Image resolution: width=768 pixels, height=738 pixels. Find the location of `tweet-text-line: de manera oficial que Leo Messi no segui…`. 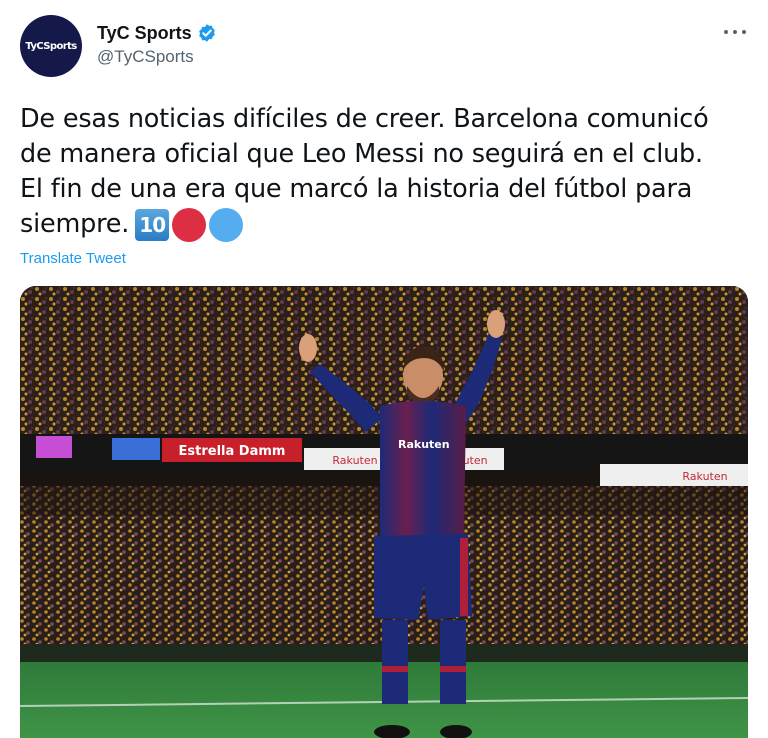

tweet-text-line: de manera oficial que Leo Messi no segui… is located at coordinates (361, 154).